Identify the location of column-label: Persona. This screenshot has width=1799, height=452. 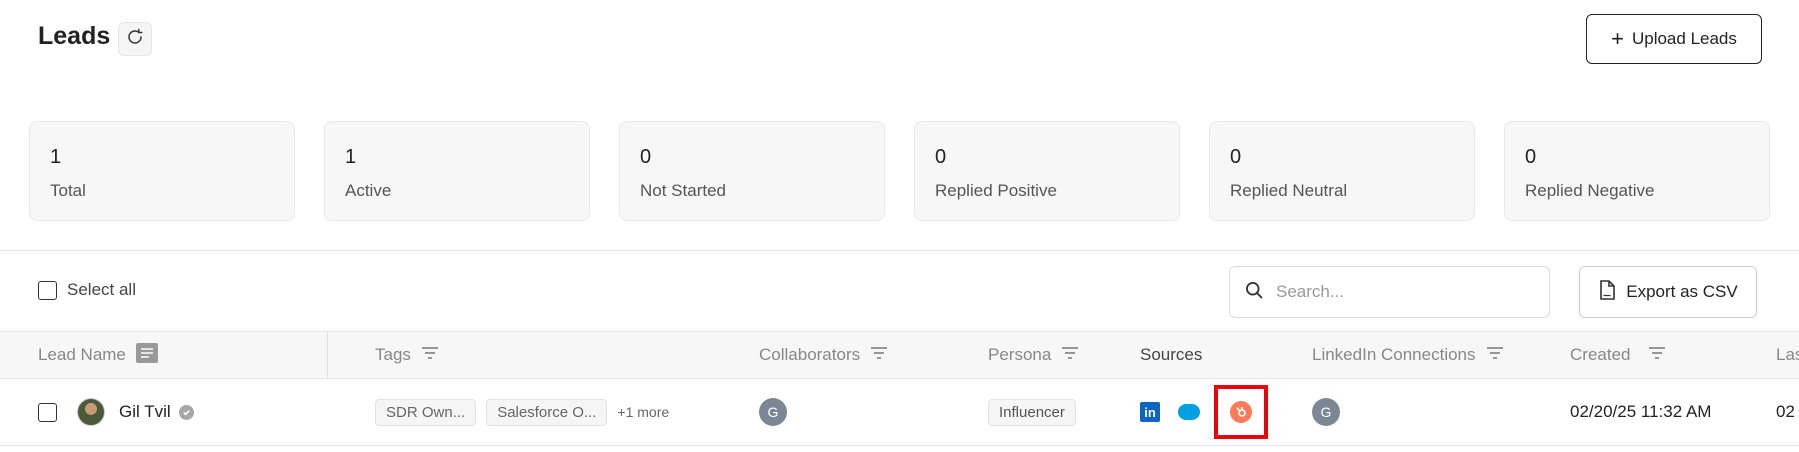
(1020, 354).